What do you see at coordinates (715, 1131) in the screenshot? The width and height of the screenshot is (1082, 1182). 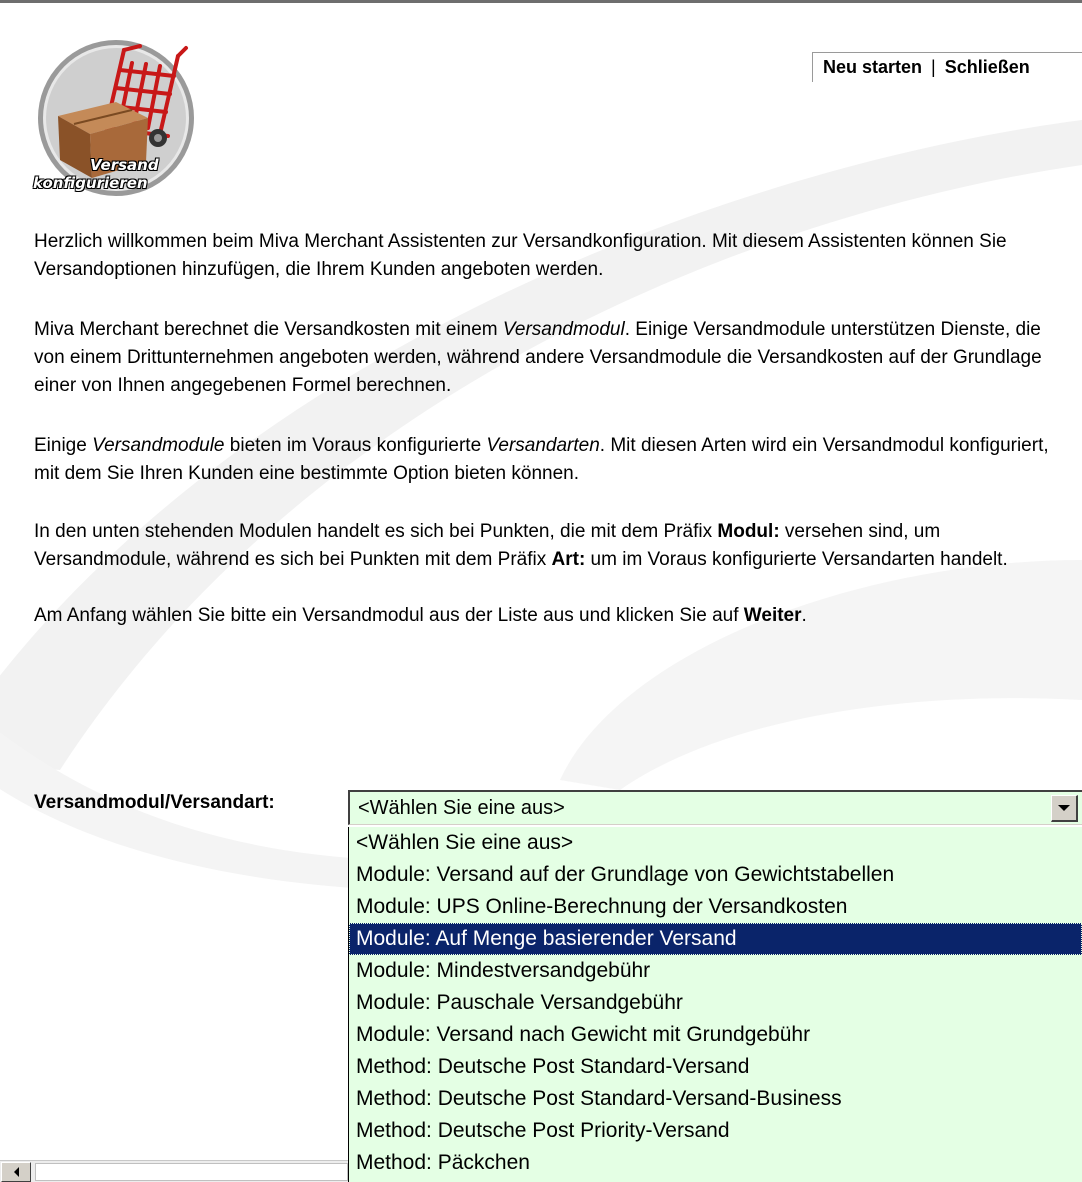 I see `dropdown-option: Method: Deutsche Post Priority-Versand` at bounding box center [715, 1131].